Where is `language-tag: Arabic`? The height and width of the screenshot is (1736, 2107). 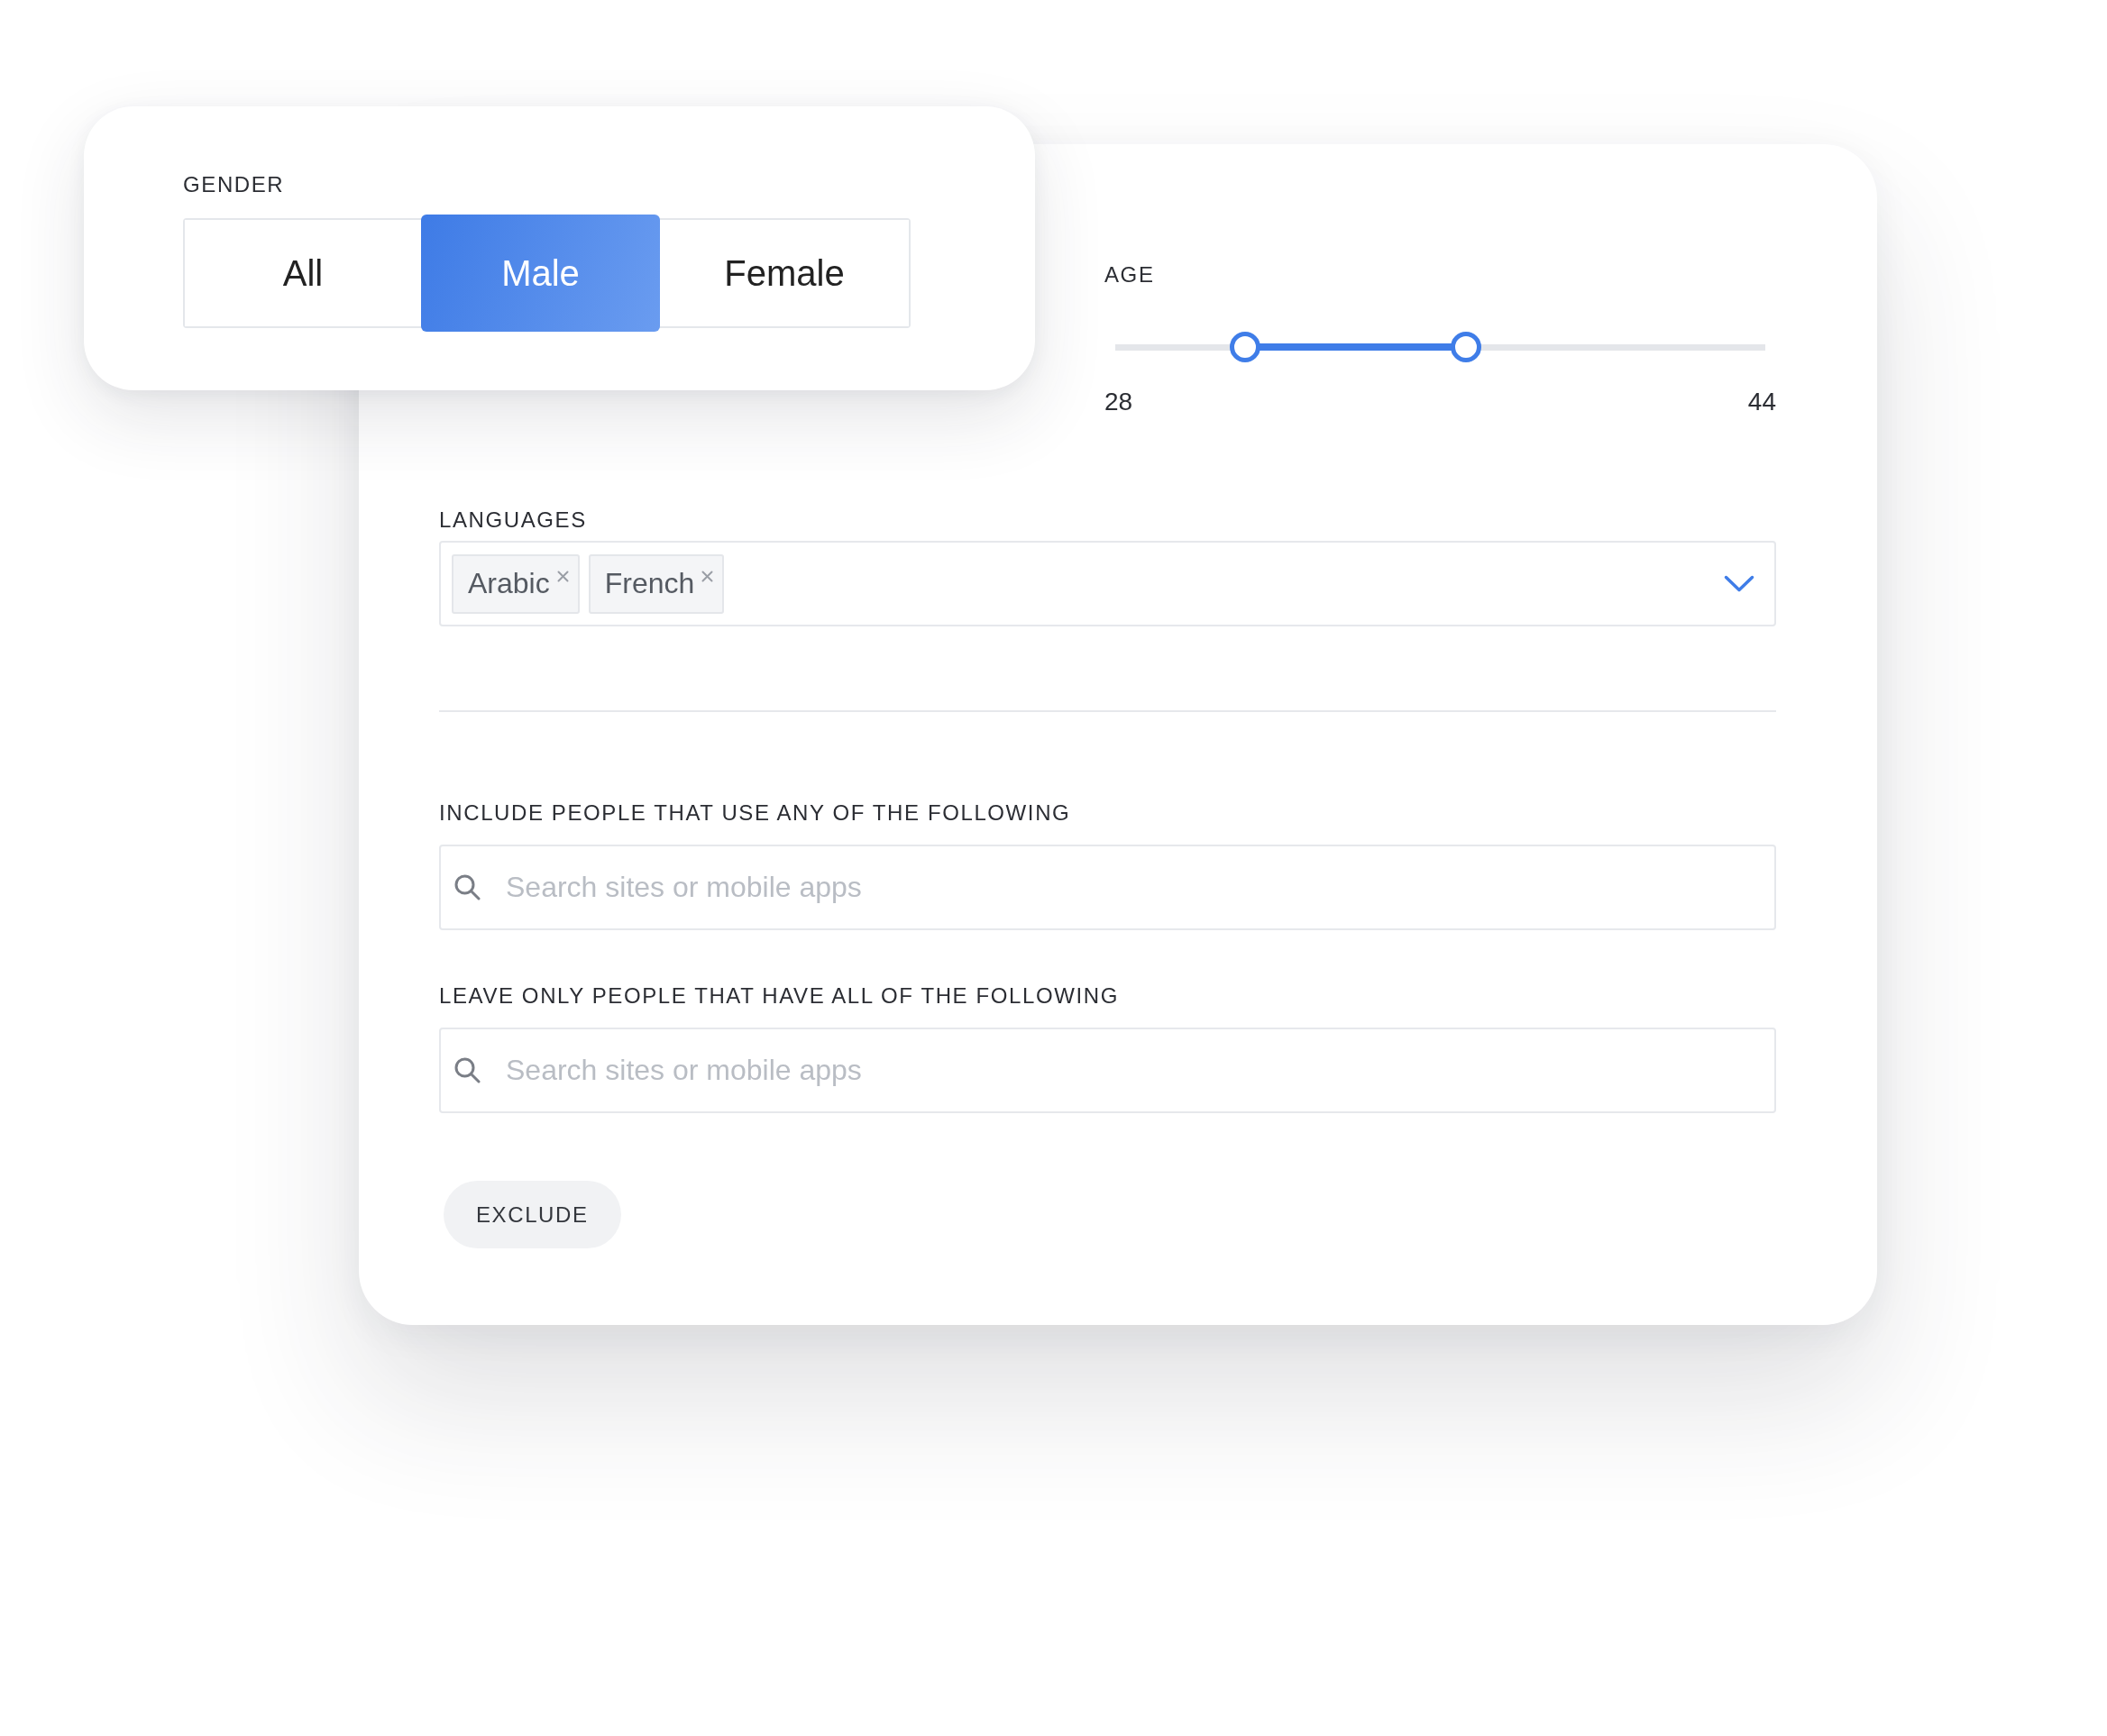 language-tag: Arabic is located at coordinates (516, 583).